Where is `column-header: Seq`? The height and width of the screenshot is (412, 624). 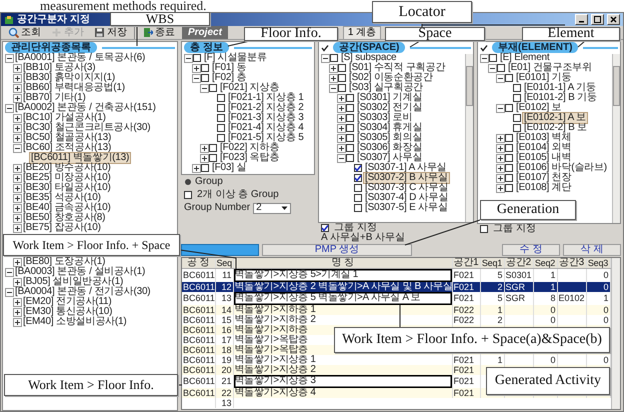
column-header: Seq is located at coordinates (224, 263).